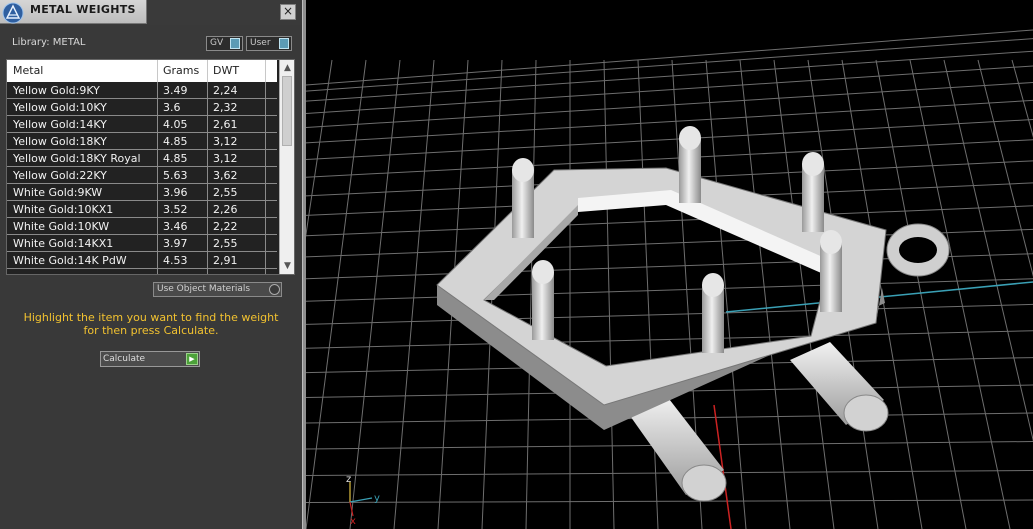 Image resolution: width=1033 pixels, height=529 pixels. I want to click on column-header-metal: Metal, so click(28, 70).